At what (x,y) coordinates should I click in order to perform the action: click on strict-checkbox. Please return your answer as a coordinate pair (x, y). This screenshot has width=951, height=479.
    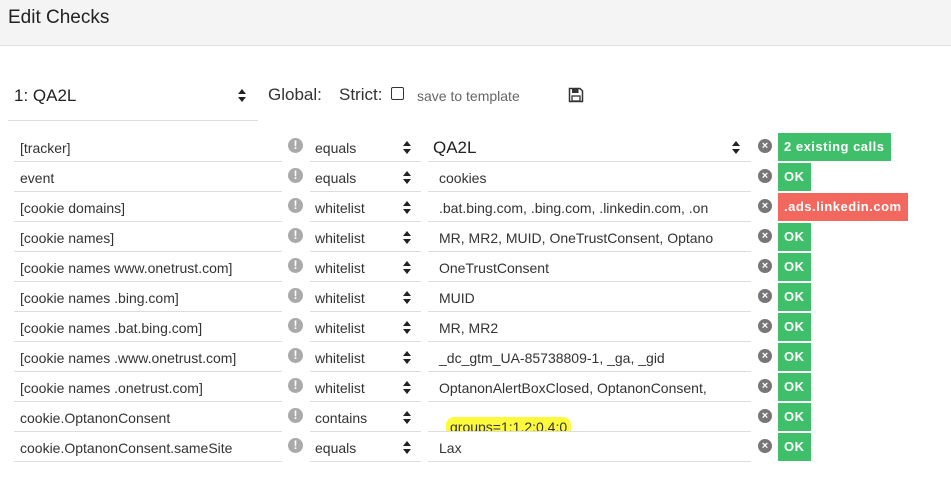
    Looking at the image, I should click on (397, 93).